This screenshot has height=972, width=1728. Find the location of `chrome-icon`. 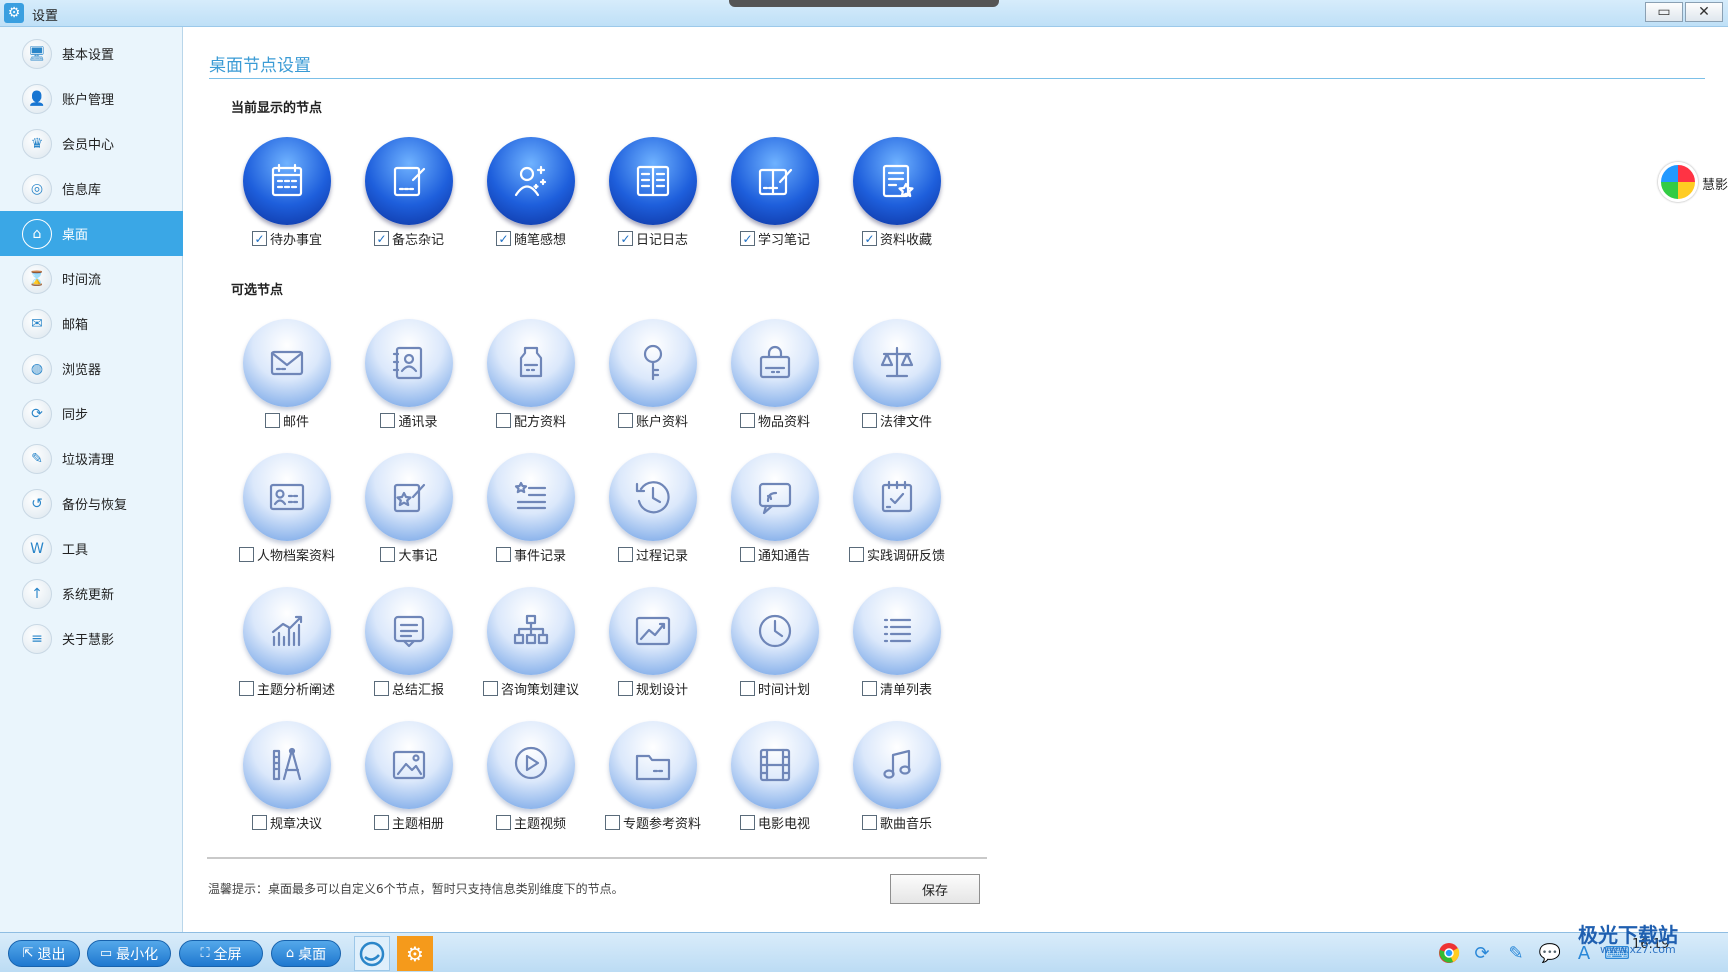

chrome-icon is located at coordinates (1449, 954).